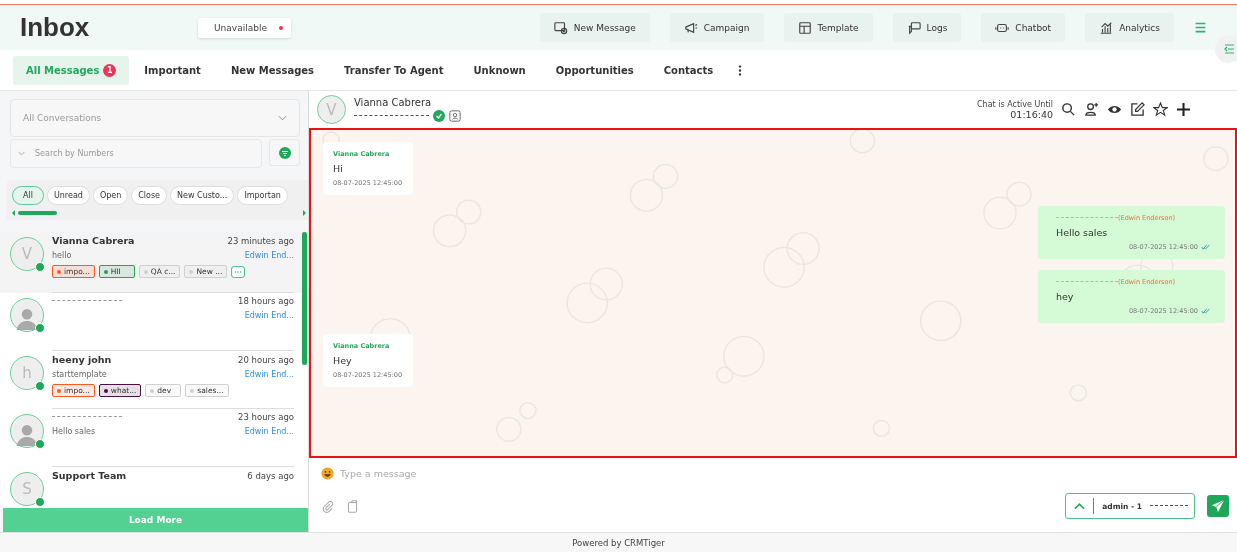 The height and width of the screenshot is (552, 1237). I want to click on footer-text: Powered by CRMTiger, so click(618, 543).